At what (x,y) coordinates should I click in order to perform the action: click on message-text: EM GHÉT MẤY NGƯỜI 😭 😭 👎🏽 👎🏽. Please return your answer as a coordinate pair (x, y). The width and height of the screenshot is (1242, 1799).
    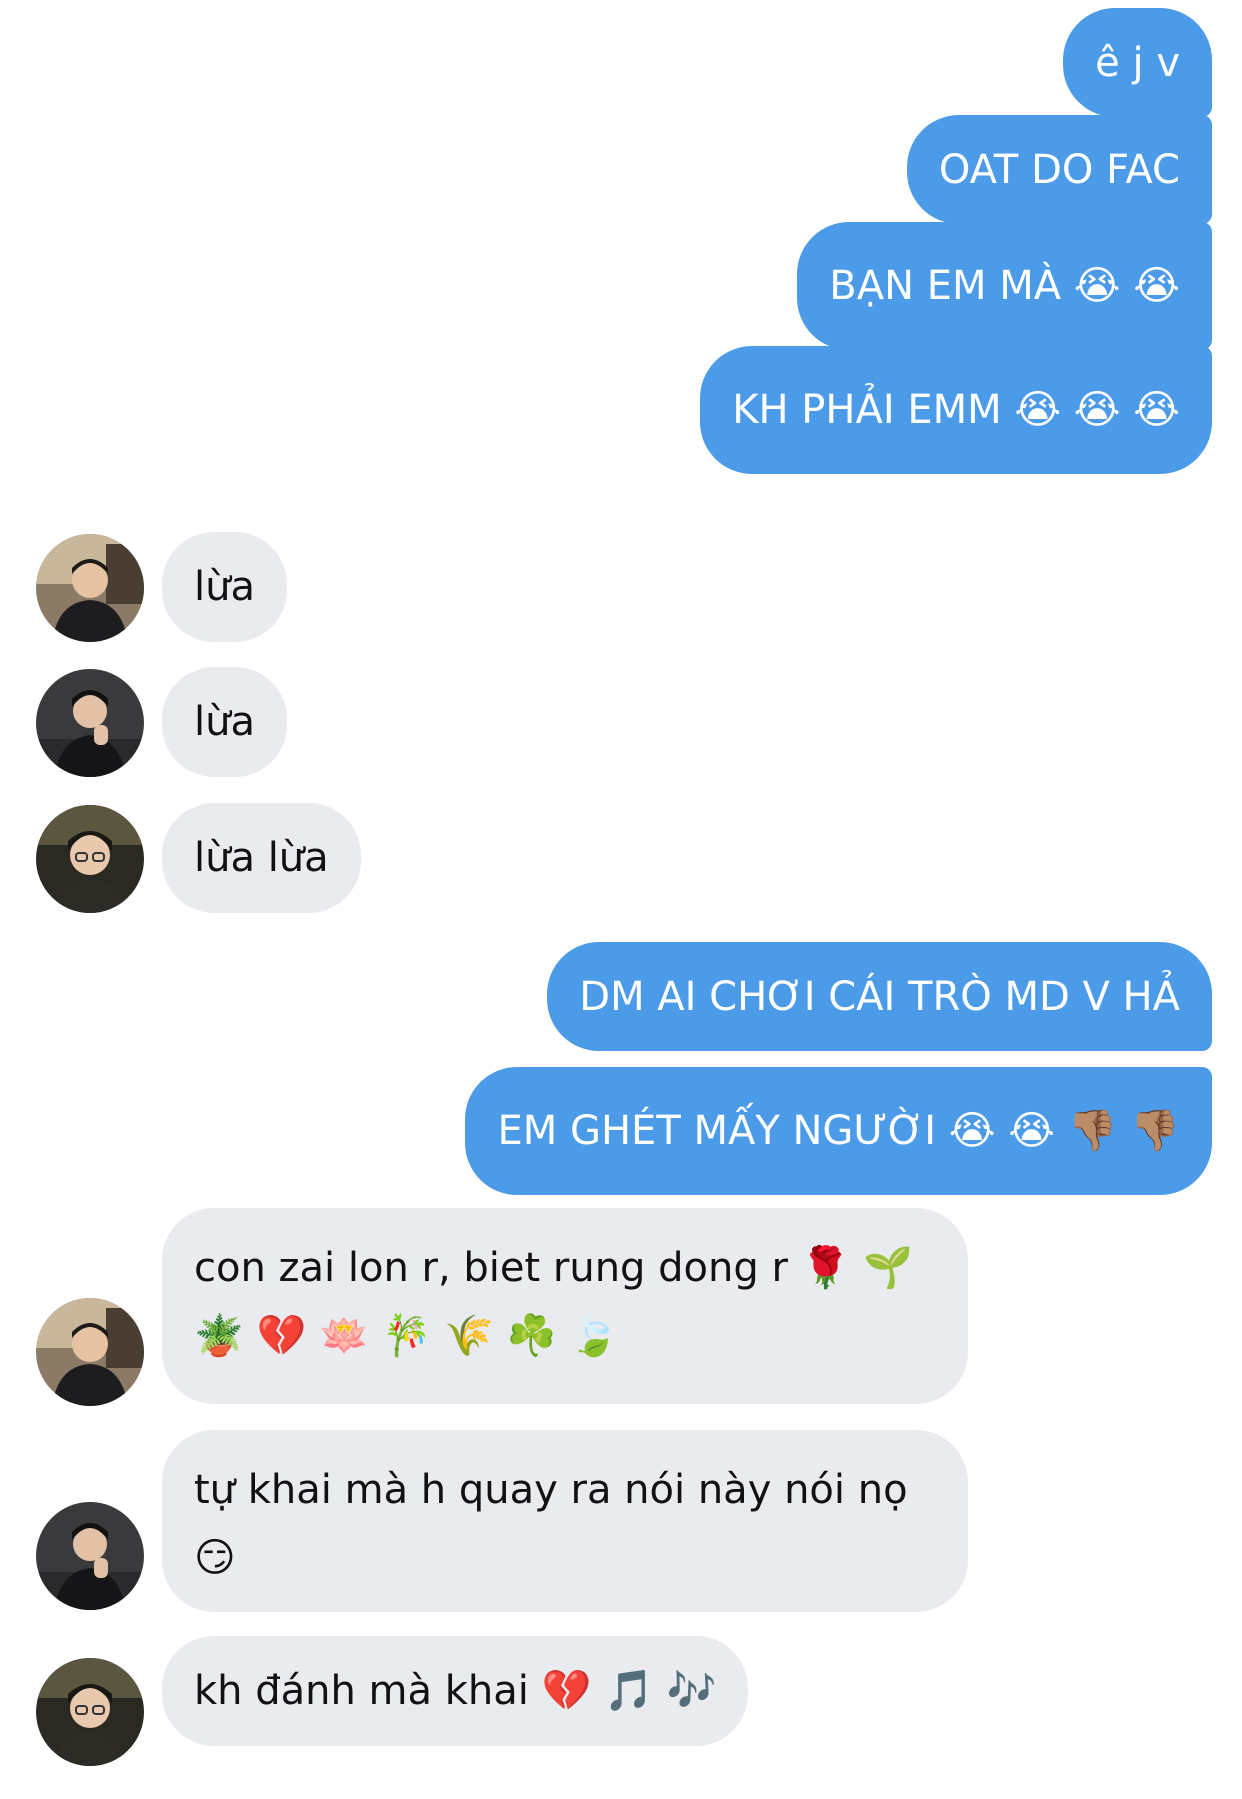
    Looking at the image, I should click on (838, 1131).